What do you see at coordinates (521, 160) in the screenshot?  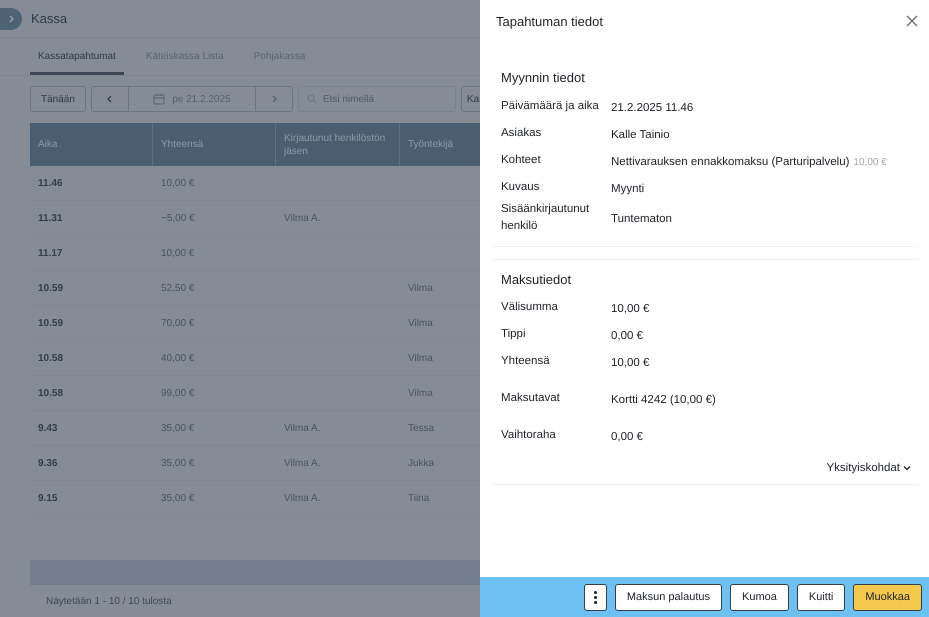 I see `field-label: Kohteet` at bounding box center [521, 160].